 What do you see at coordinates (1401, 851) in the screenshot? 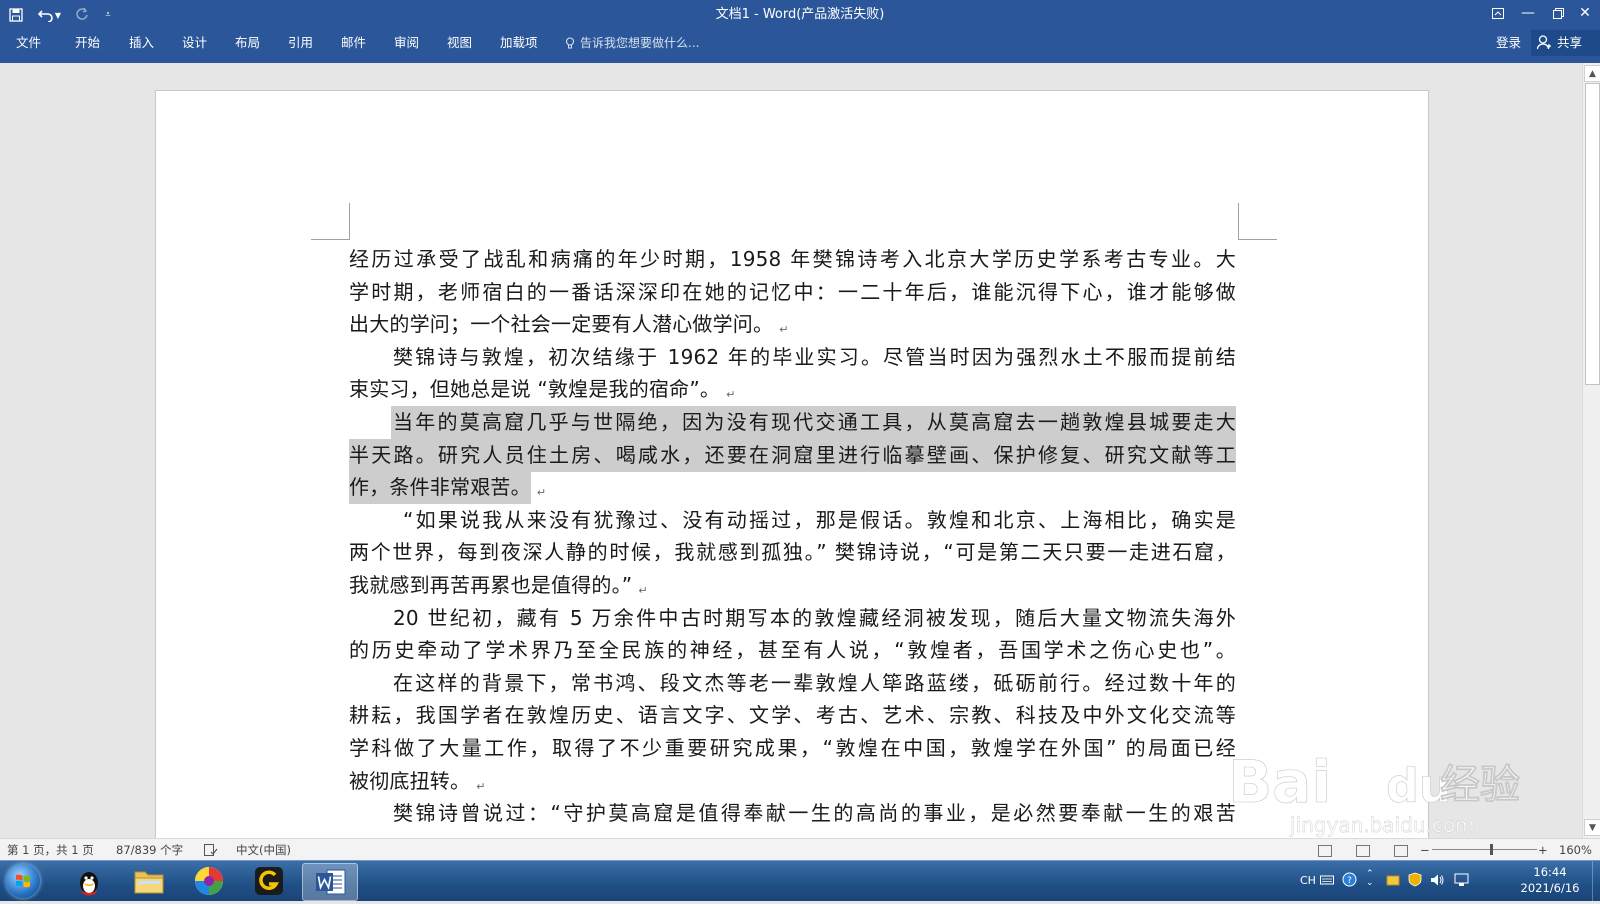
I see `web-layout-icon` at bounding box center [1401, 851].